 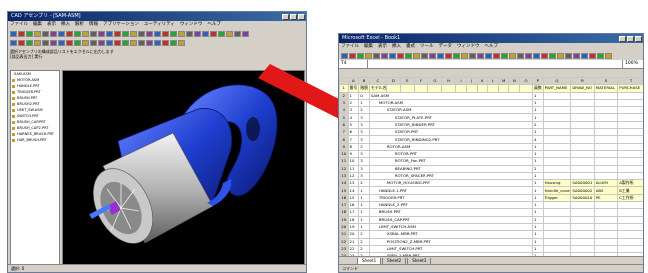 I want to click on table-cell: ROTOR_Fan.PRT, so click(x=450, y=161).